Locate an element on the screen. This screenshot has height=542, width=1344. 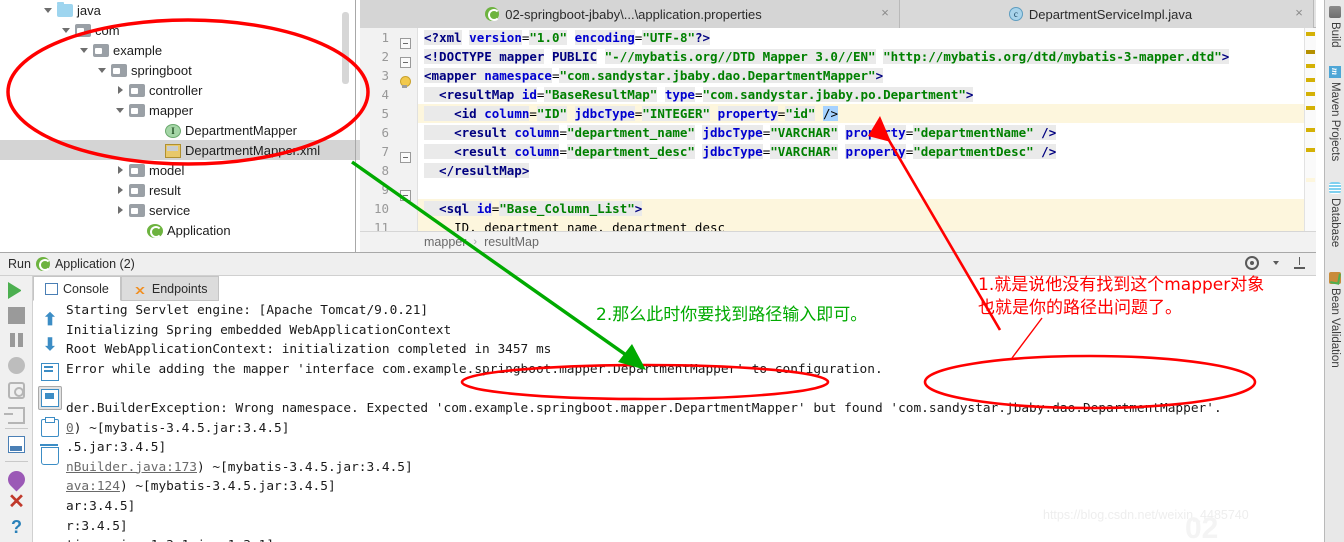
rail-tab-database: Database is located at coordinates (1334, 212).